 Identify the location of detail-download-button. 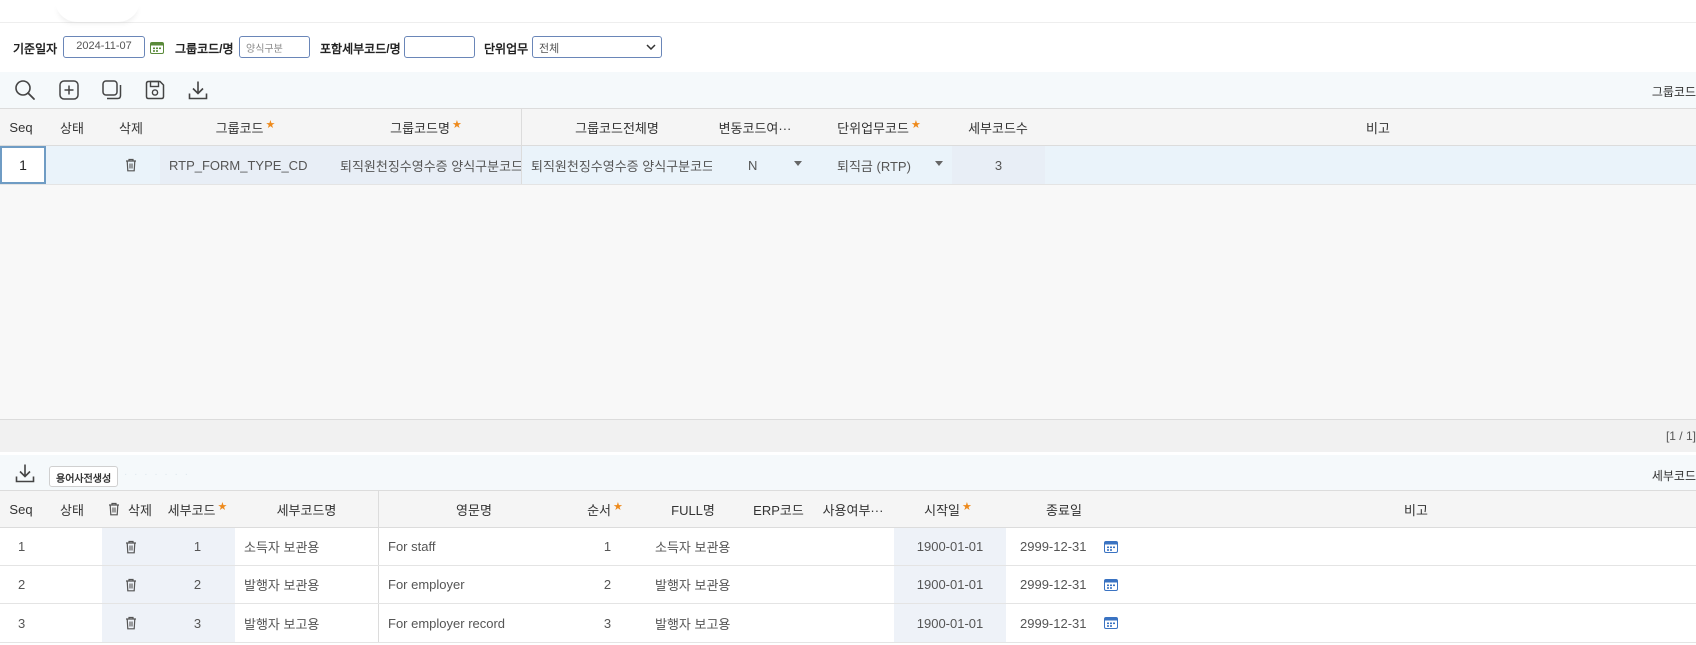
(25, 473).